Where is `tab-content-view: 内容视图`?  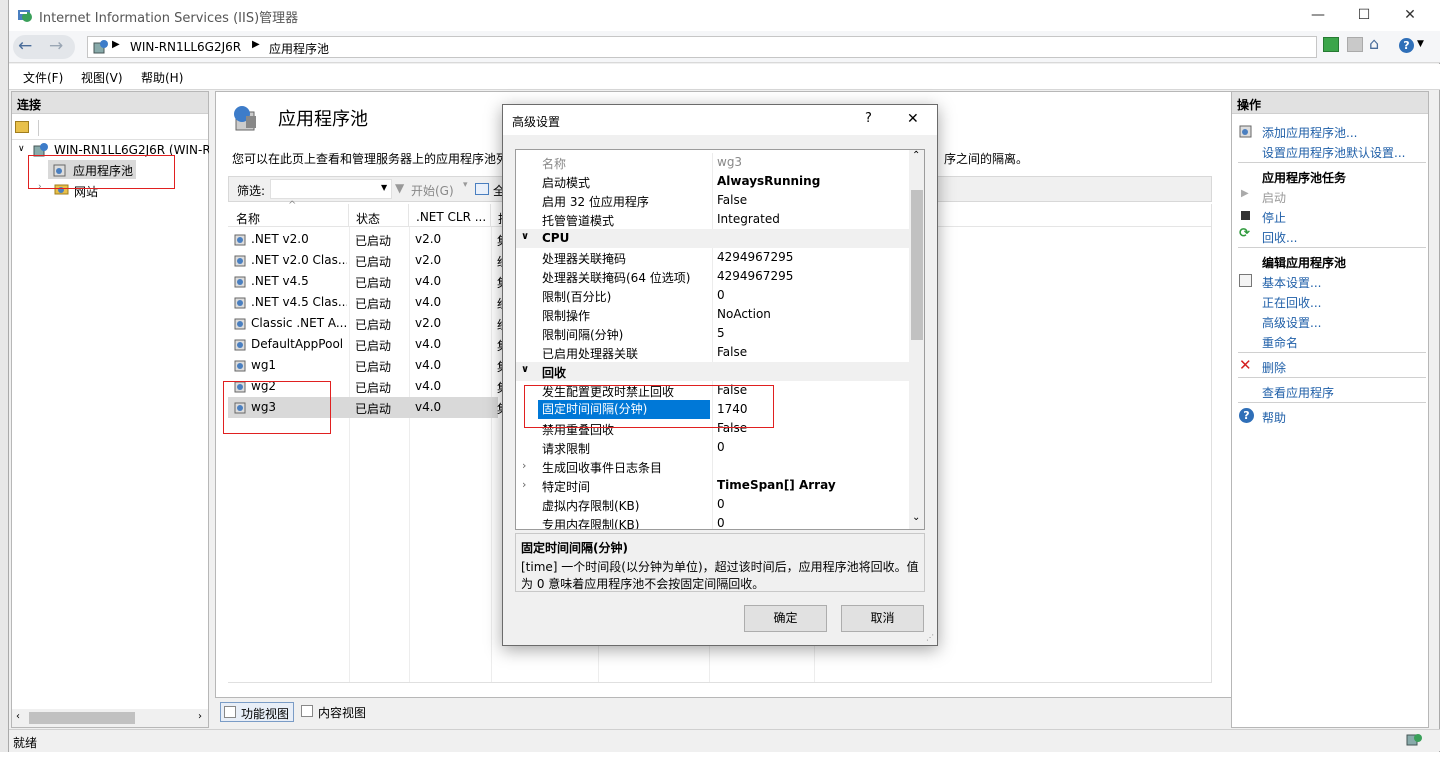
tab-content-view: 内容视图 is located at coordinates (335, 712).